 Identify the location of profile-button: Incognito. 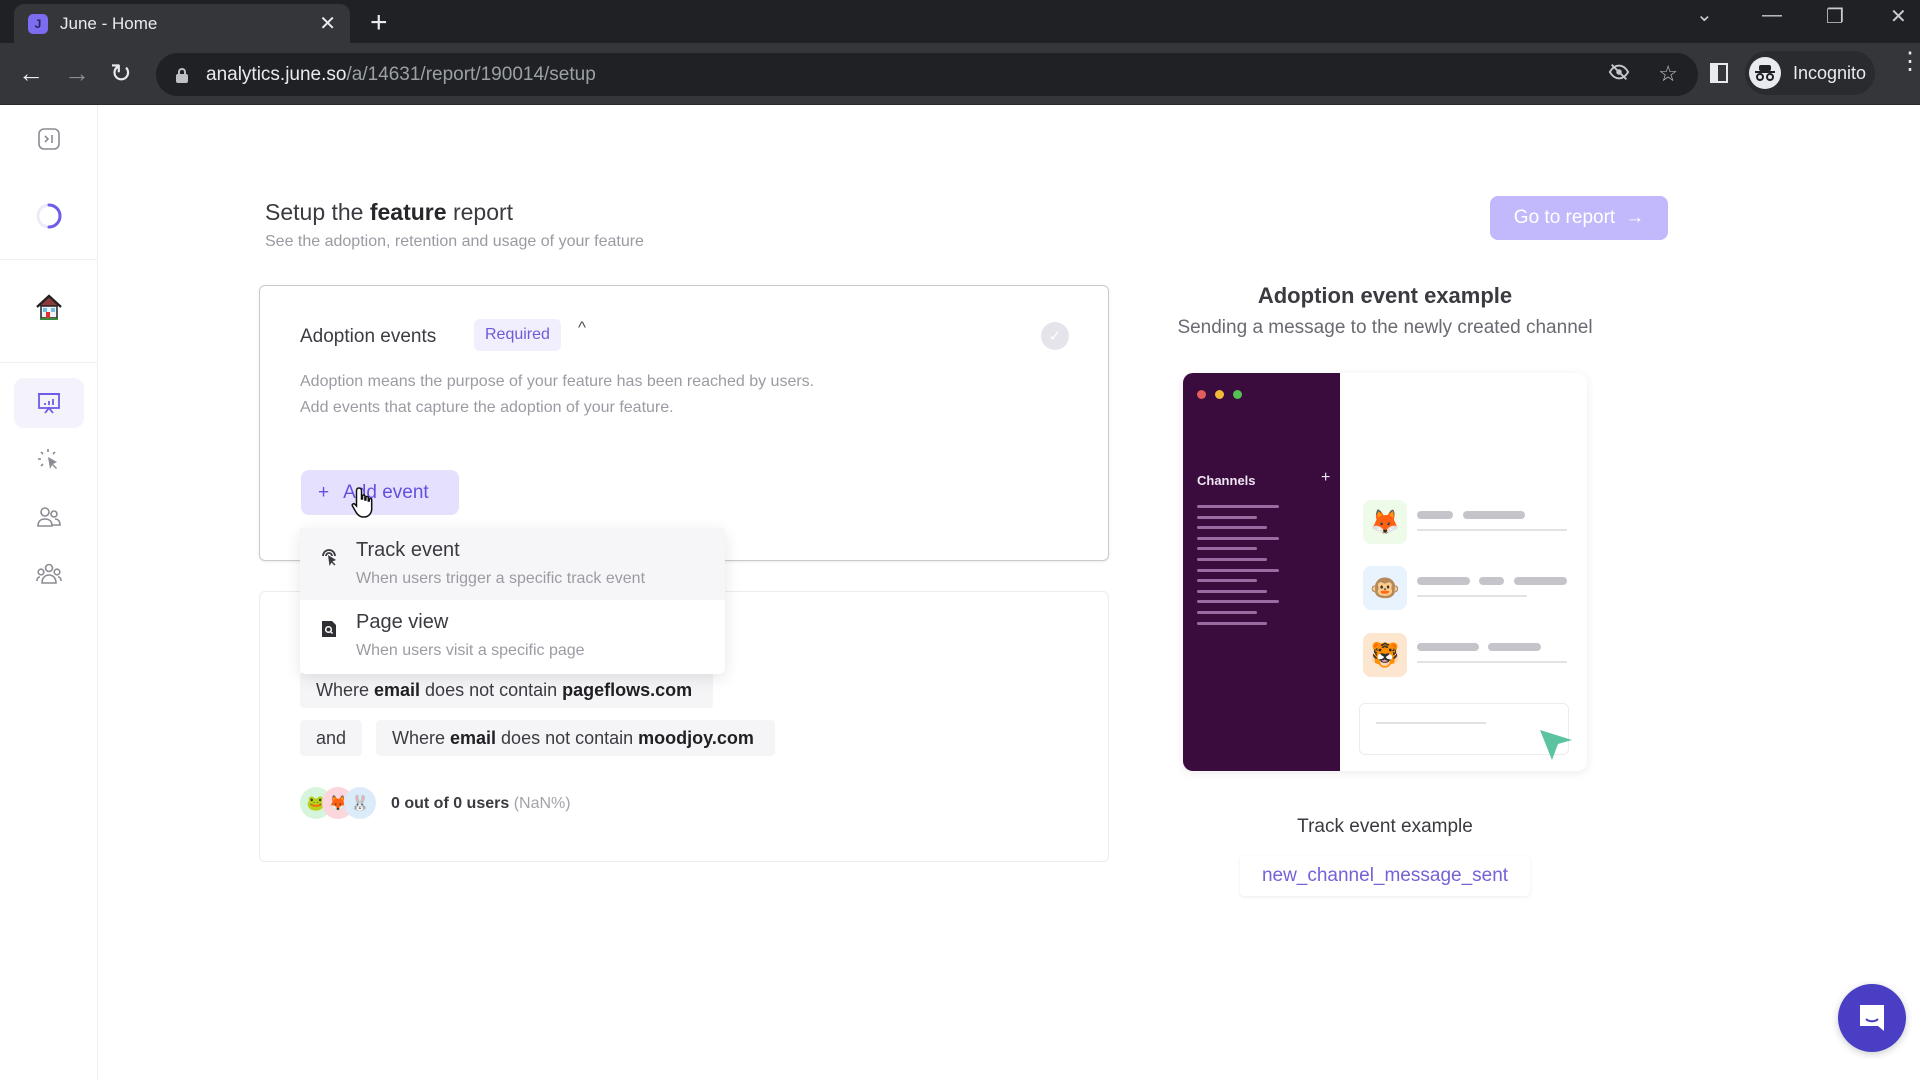
(1810, 73).